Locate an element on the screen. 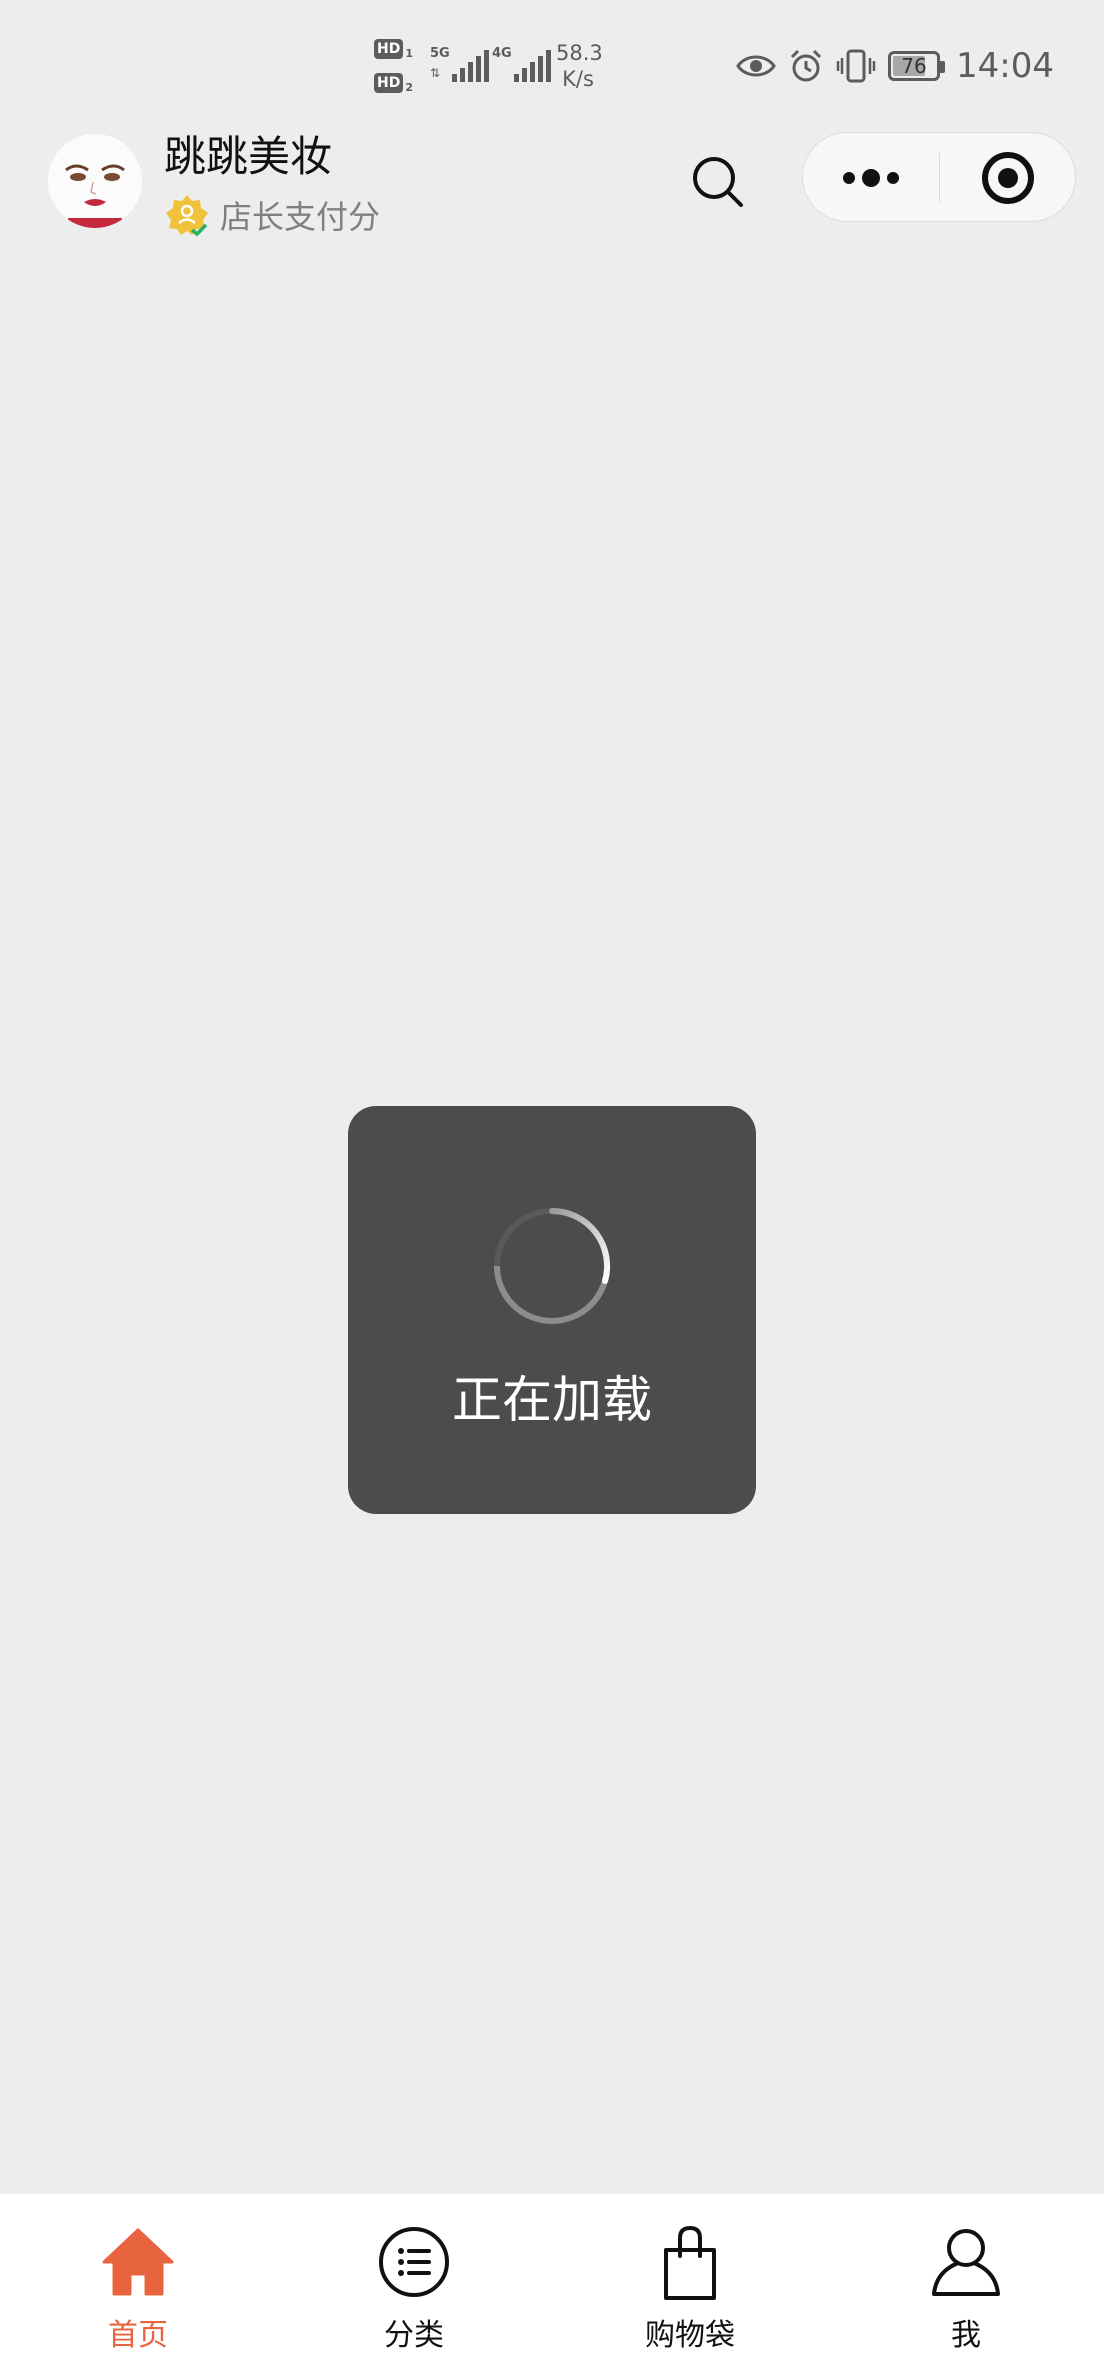  category-list-icon is located at coordinates (414, 2262).